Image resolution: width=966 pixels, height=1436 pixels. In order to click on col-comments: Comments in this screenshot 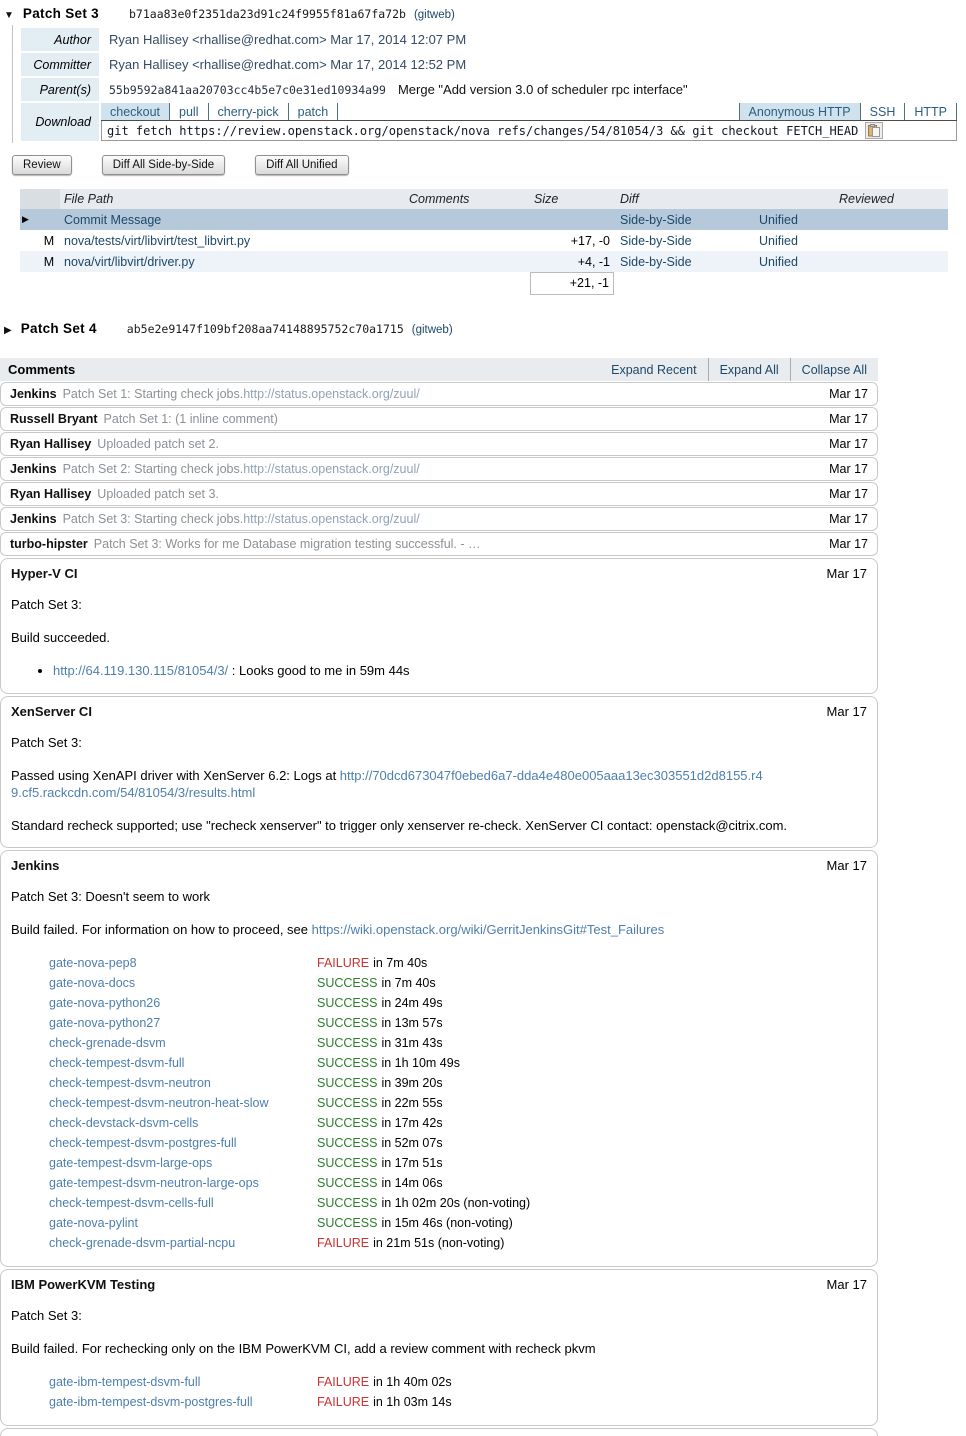, I will do `click(439, 199)`.